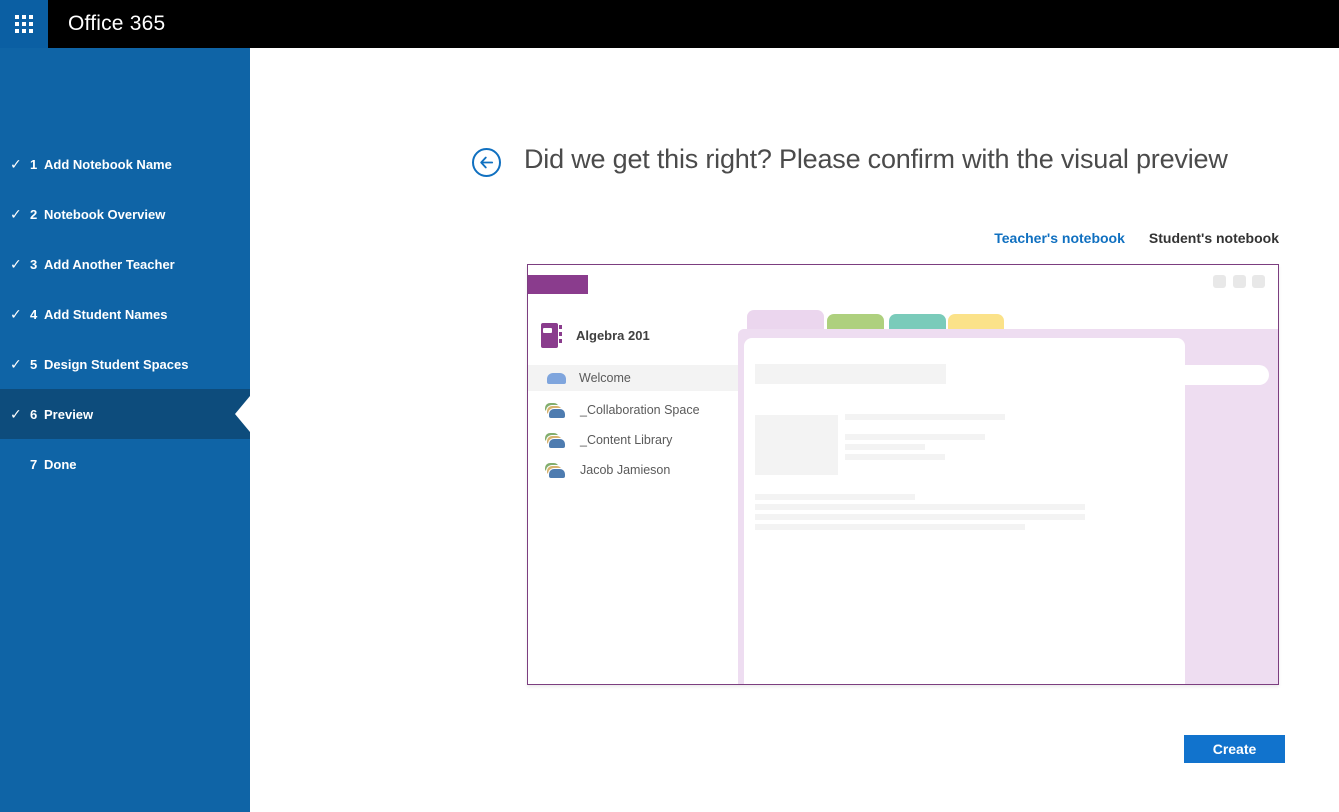 Image resolution: width=1339 pixels, height=812 pixels. I want to click on back-arrow-icon, so click(487, 162).